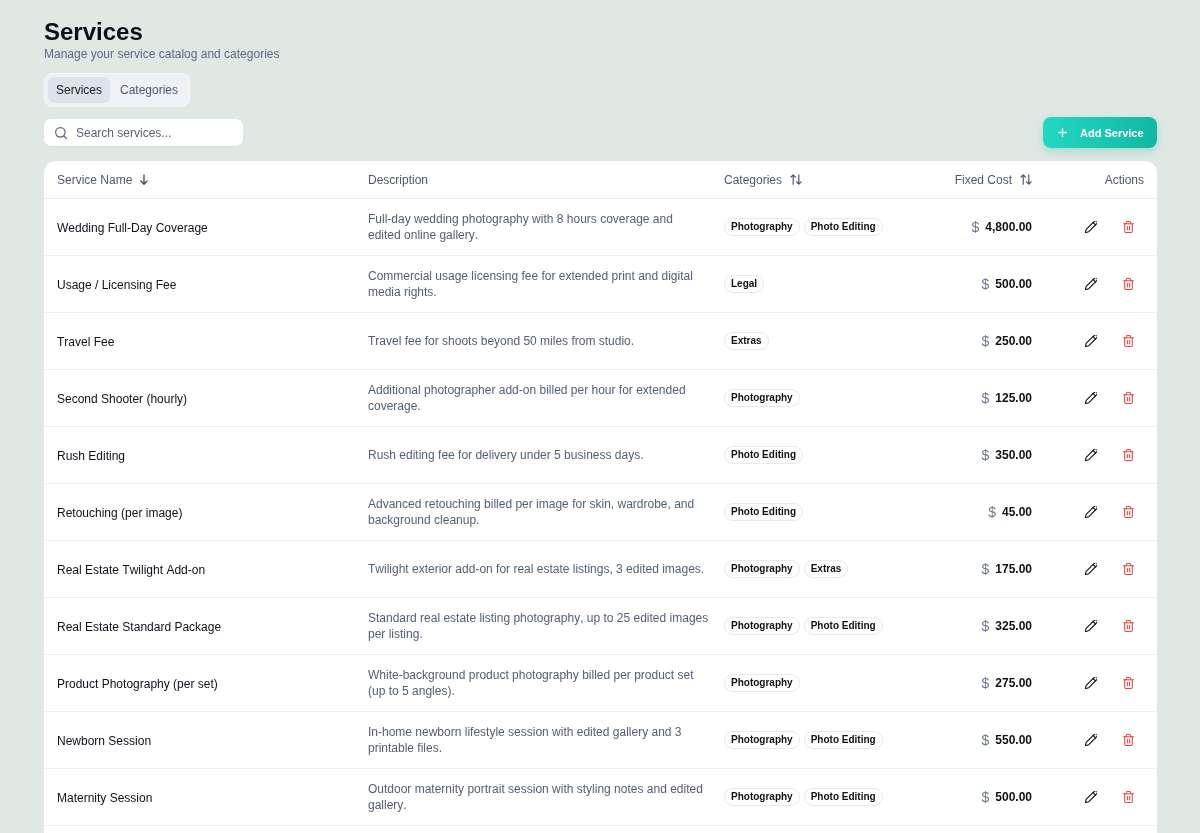 Image resolution: width=1200 pixels, height=833 pixels. Describe the element at coordinates (1013, 626) in the screenshot. I see `cost-amount: 325.00` at that location.